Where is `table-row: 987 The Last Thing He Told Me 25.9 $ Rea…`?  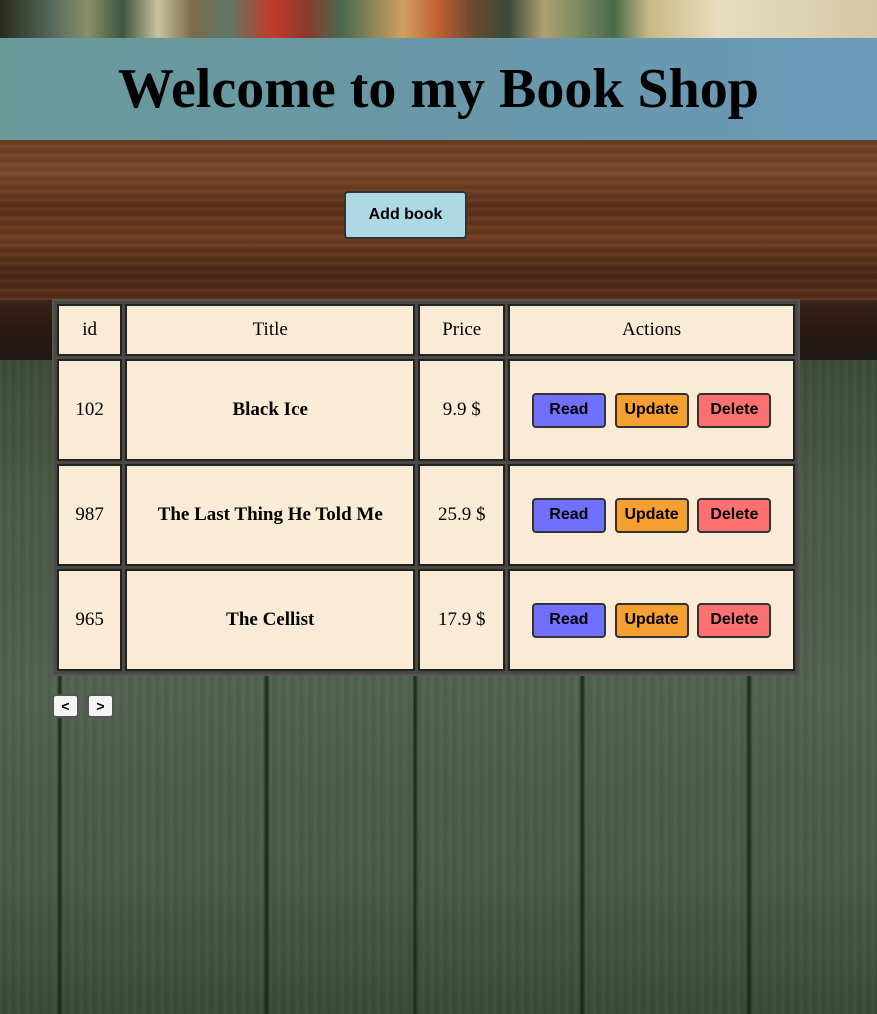
table-row: 987 The Last Thing He Told Me 25.9 $ Rea… is located at coordinates (426, 515).